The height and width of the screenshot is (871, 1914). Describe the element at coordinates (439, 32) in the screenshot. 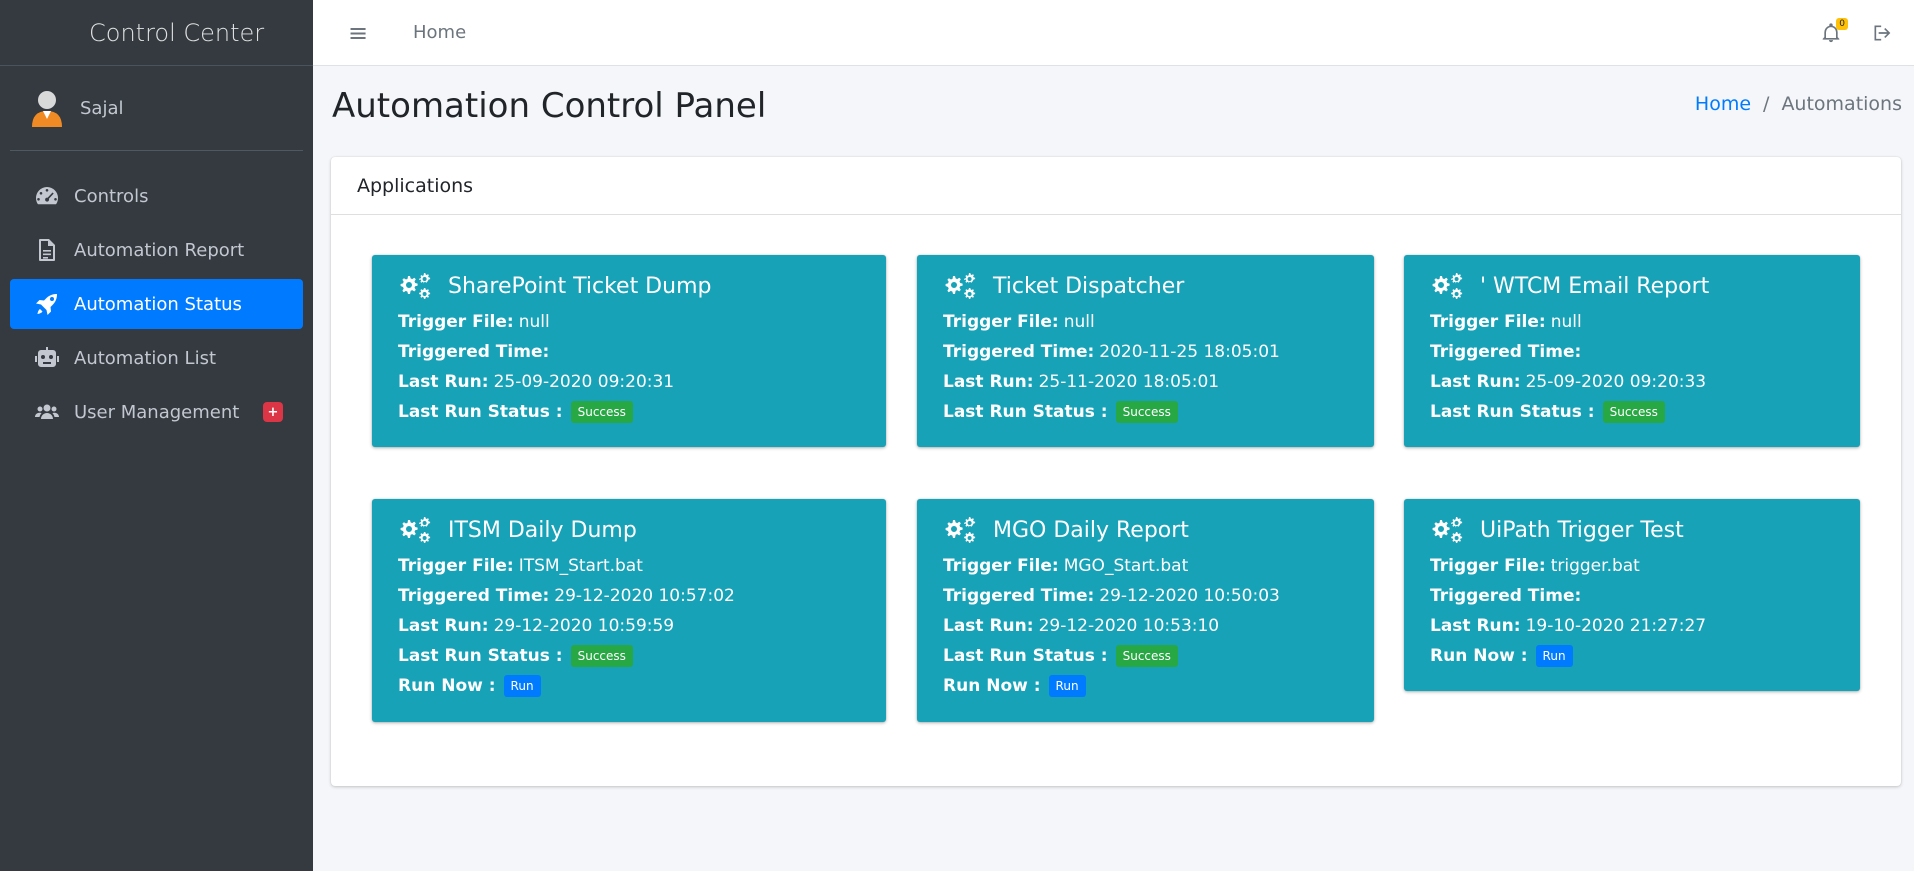

I see `top-home-link: Home` at that location.